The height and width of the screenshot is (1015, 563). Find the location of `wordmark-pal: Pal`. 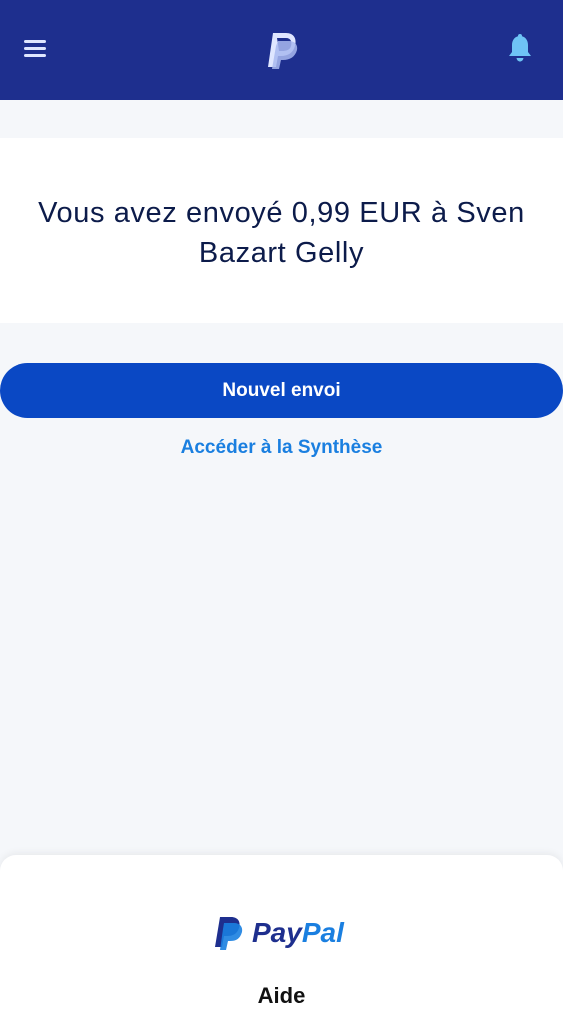

wordmark-pal: Pal is located at coordinates (322, 932).